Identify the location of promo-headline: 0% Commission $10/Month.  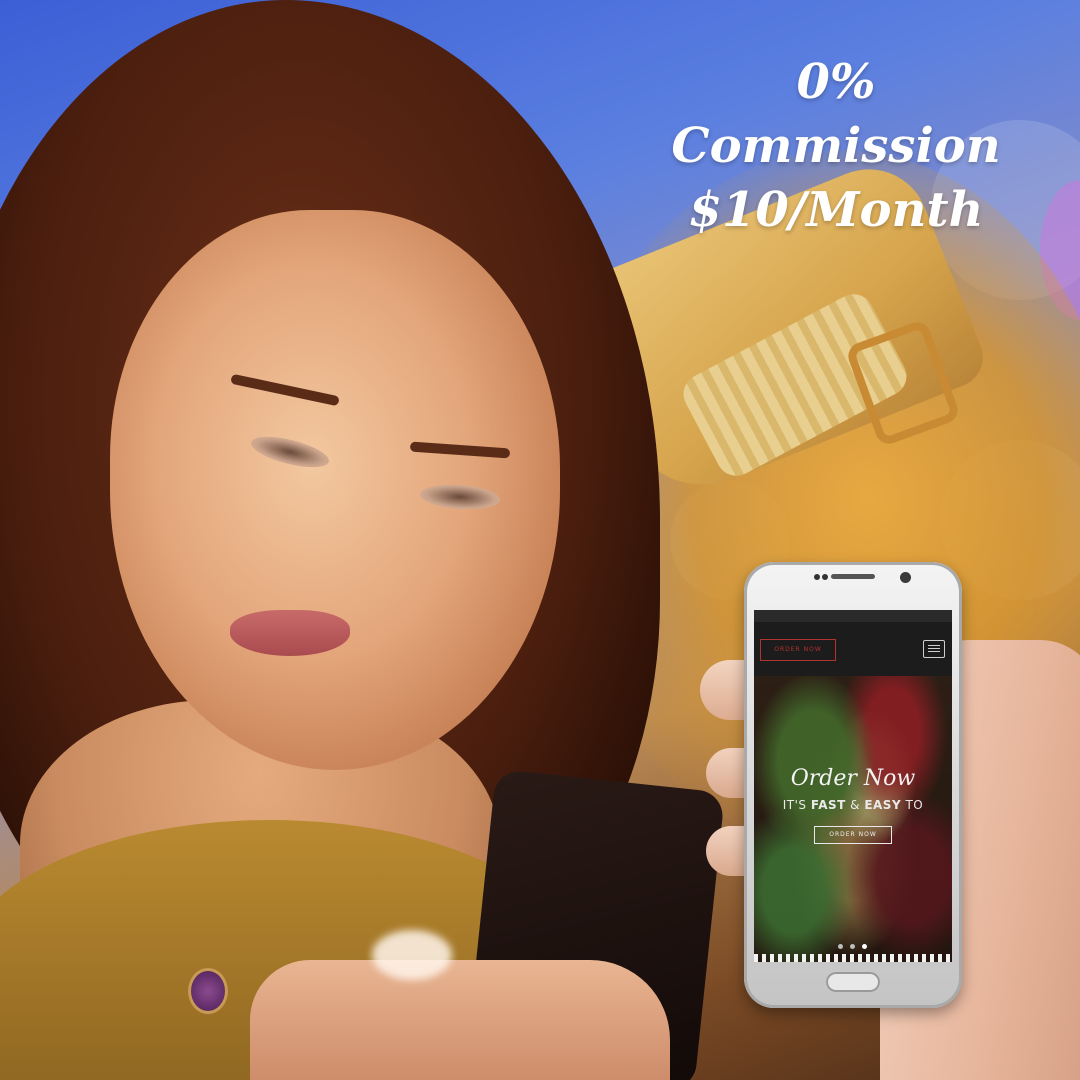
(836, 146).